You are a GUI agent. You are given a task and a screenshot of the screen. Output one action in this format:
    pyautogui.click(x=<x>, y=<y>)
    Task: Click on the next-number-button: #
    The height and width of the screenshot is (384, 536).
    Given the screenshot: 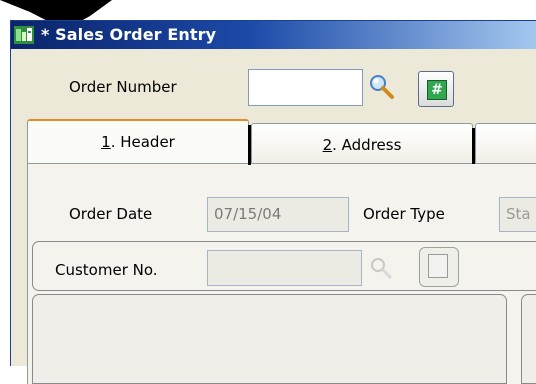 What is the action you would take?
    pyautogui.click(x=436, y=89)
    